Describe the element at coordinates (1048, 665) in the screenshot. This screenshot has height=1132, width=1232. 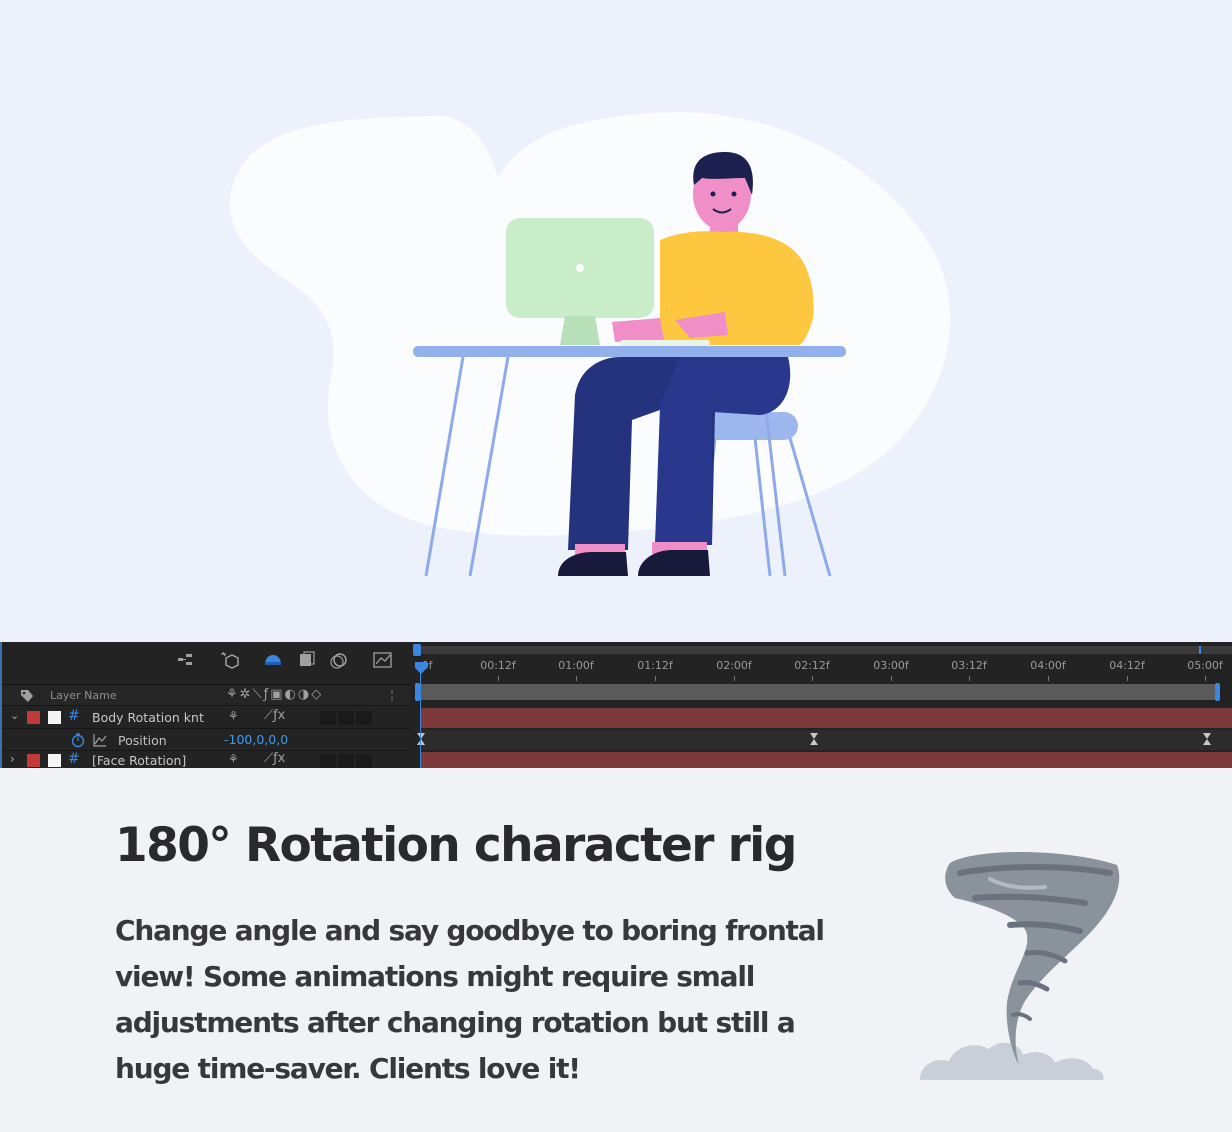
I see `ruler-label: 04:00f` at that location.